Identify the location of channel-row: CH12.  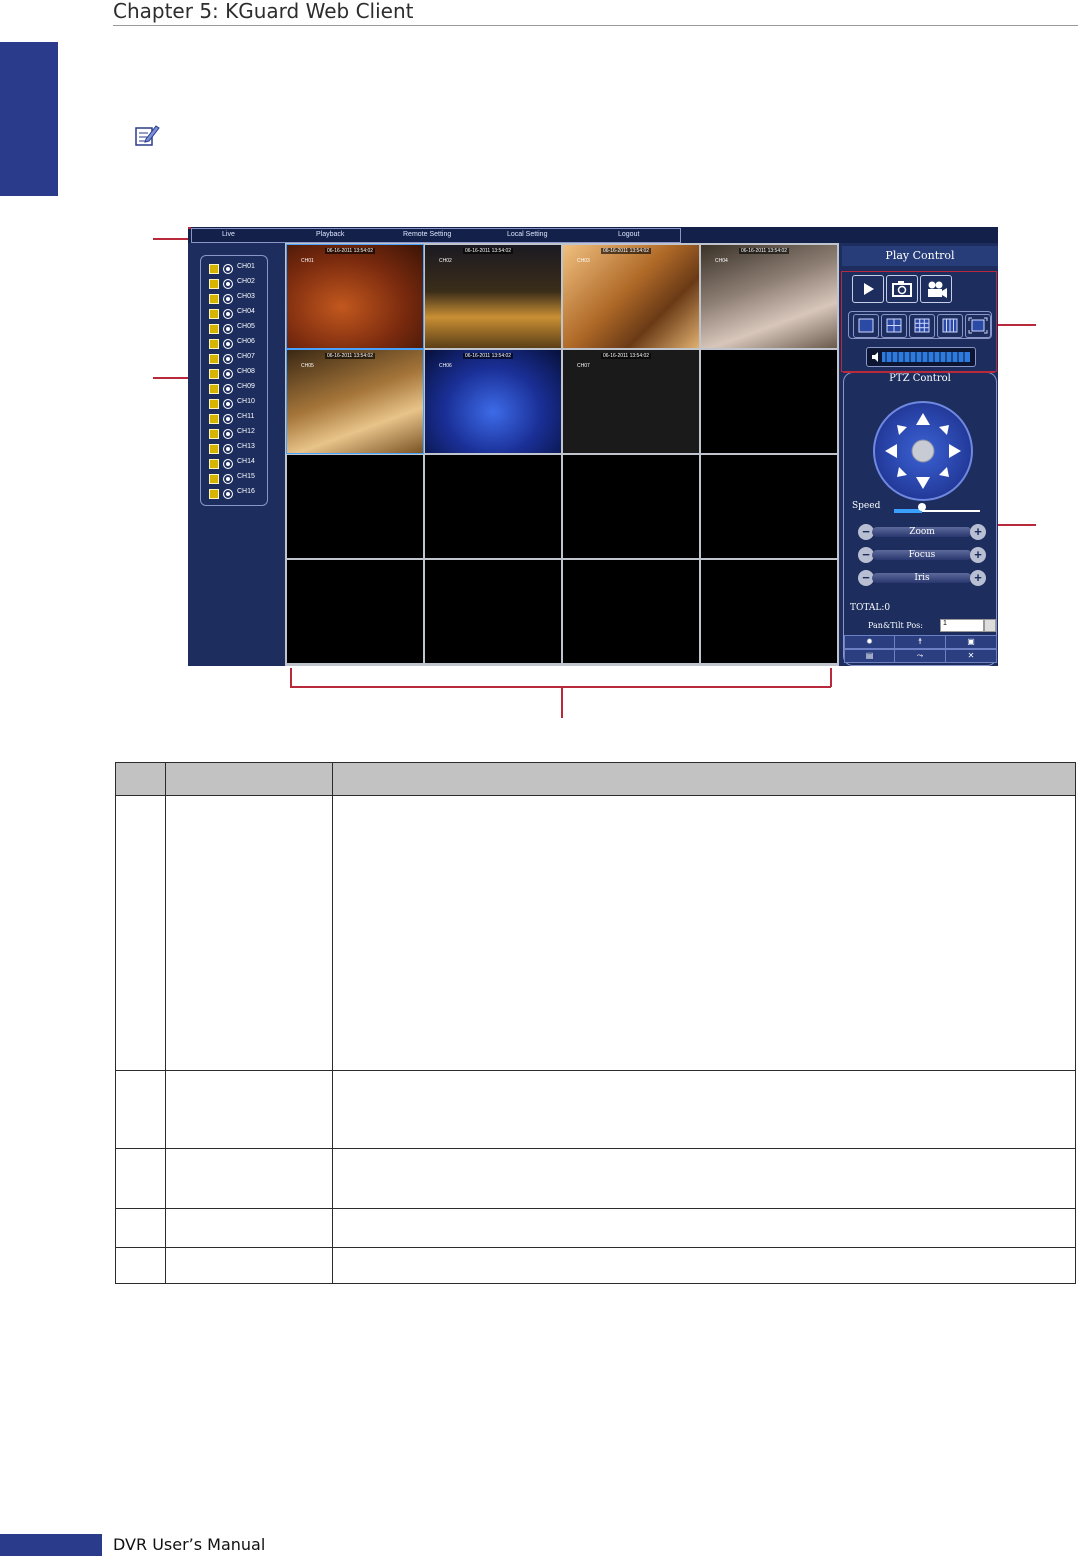
(237, 434).